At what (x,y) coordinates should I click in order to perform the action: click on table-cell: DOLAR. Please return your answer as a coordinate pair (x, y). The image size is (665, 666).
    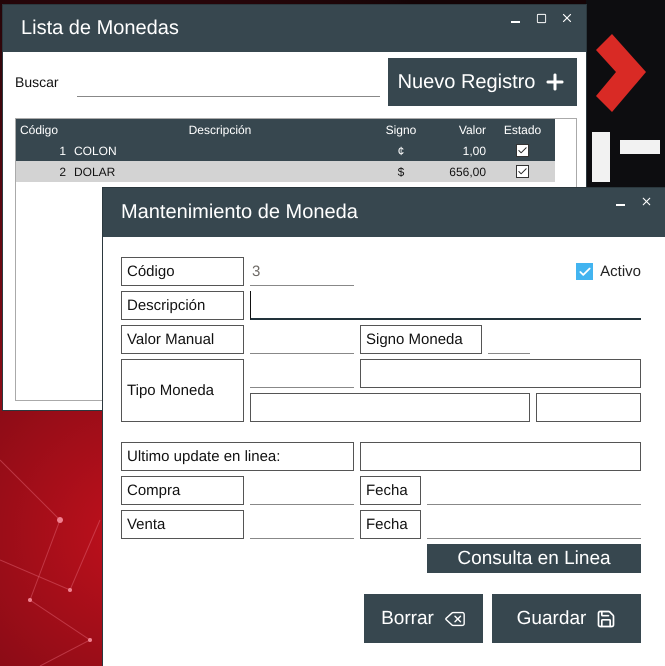
    Looking at the image, I should click on (220, 171).